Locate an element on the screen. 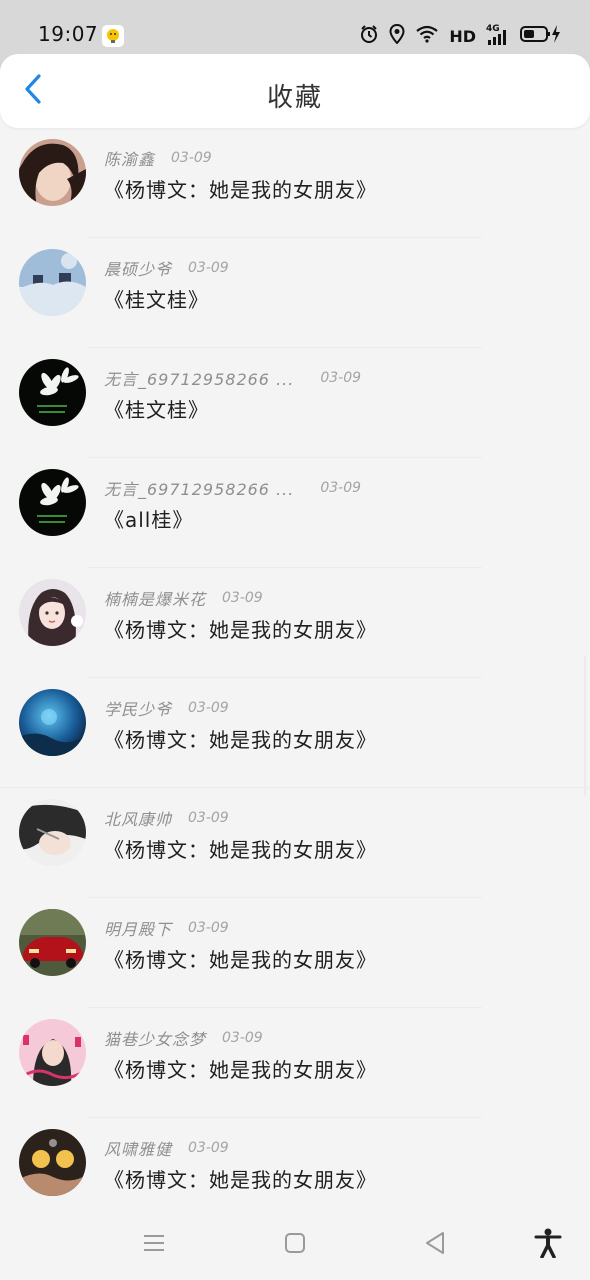  wifi-icon is located at coordinates (427, 36).